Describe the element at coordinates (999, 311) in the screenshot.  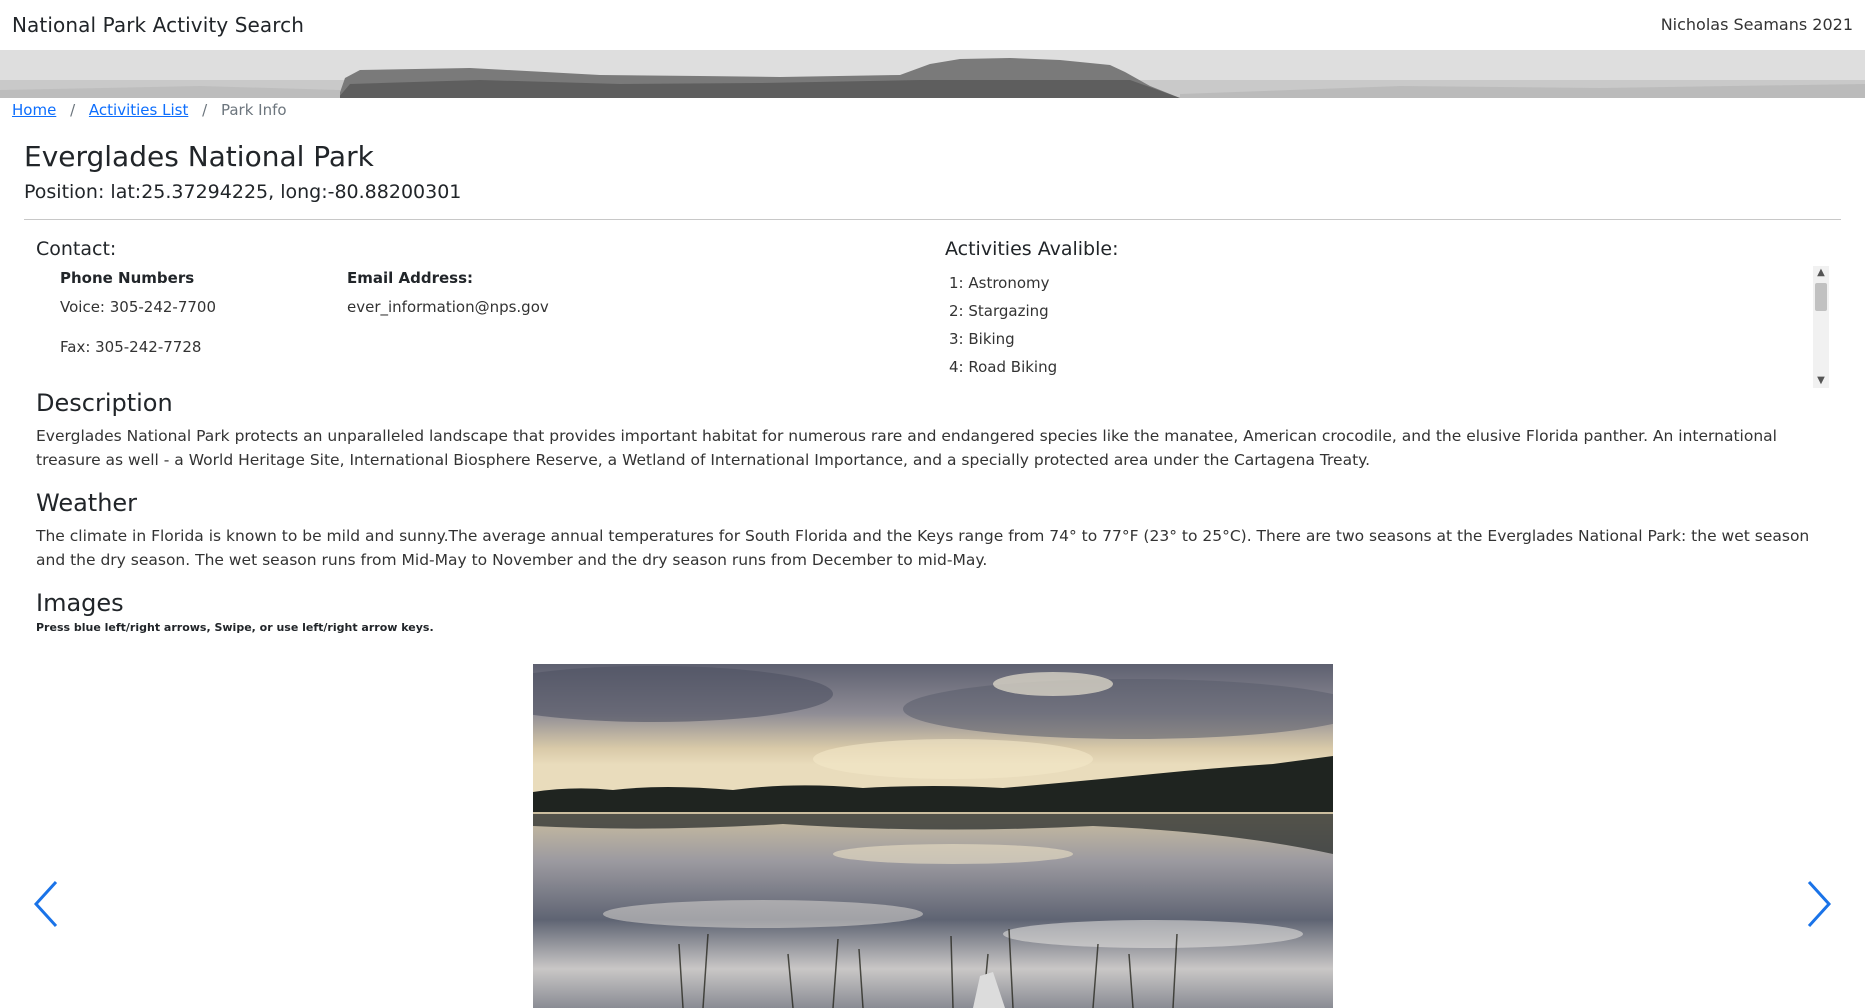
I see `list-item: 2: Stargazing` at that location.